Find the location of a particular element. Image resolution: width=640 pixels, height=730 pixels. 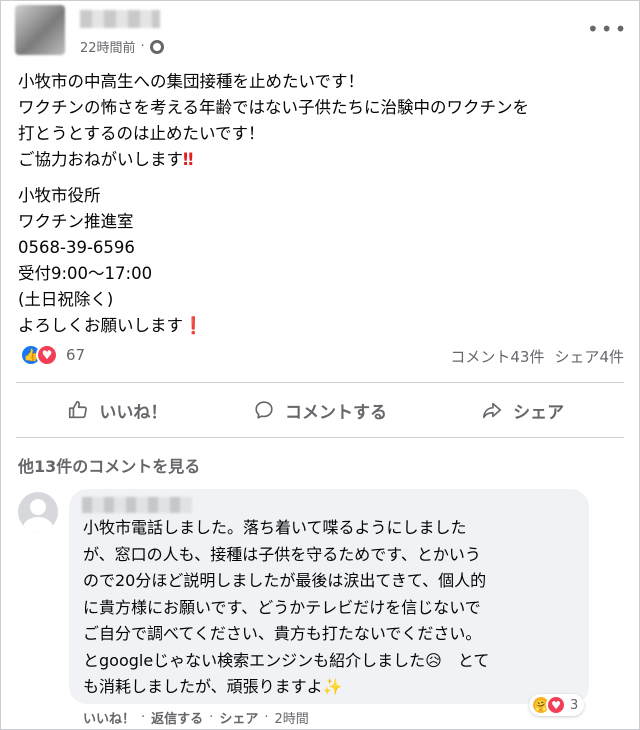

contact-line: 0568-39-6596 is located at coordinates (76, 247).